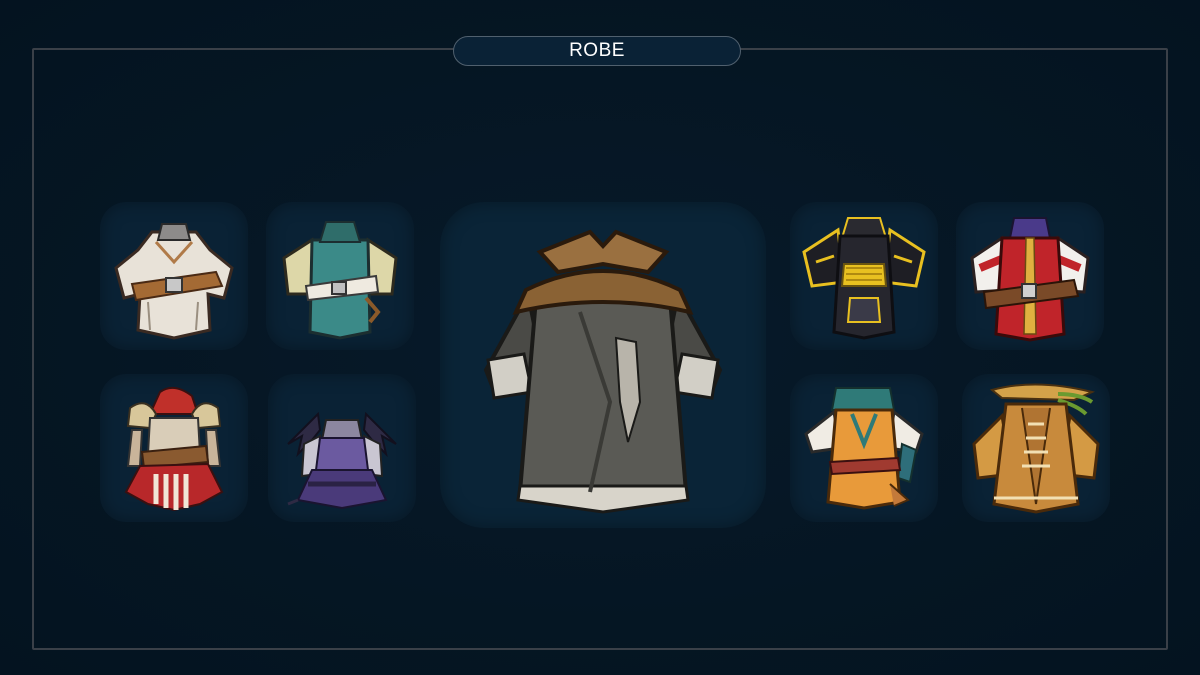  I want to click on black-gold-samurai-armor-icon, so click(864, 278).